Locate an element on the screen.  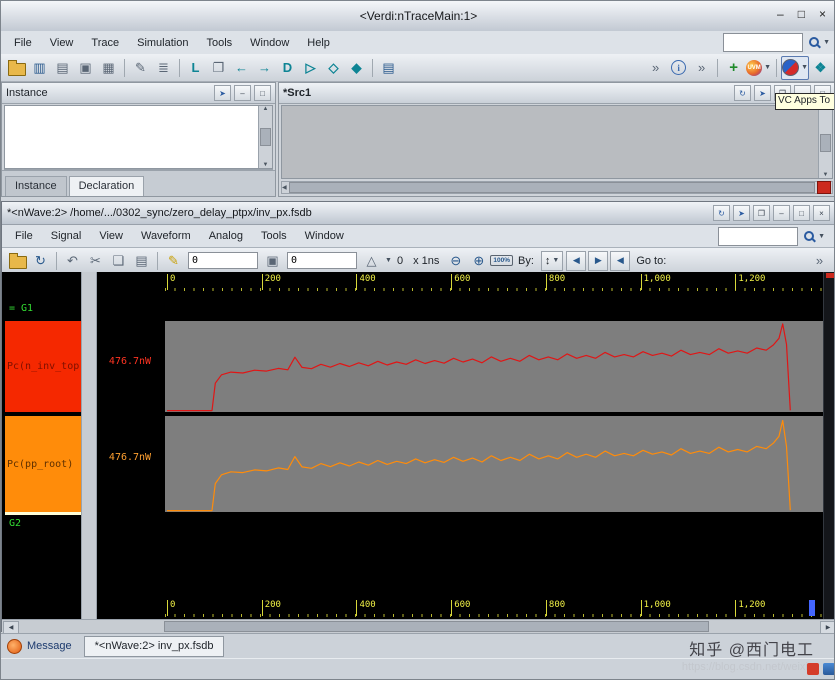
vc-apps-button: ▼ is located at coordinates (795, 67).